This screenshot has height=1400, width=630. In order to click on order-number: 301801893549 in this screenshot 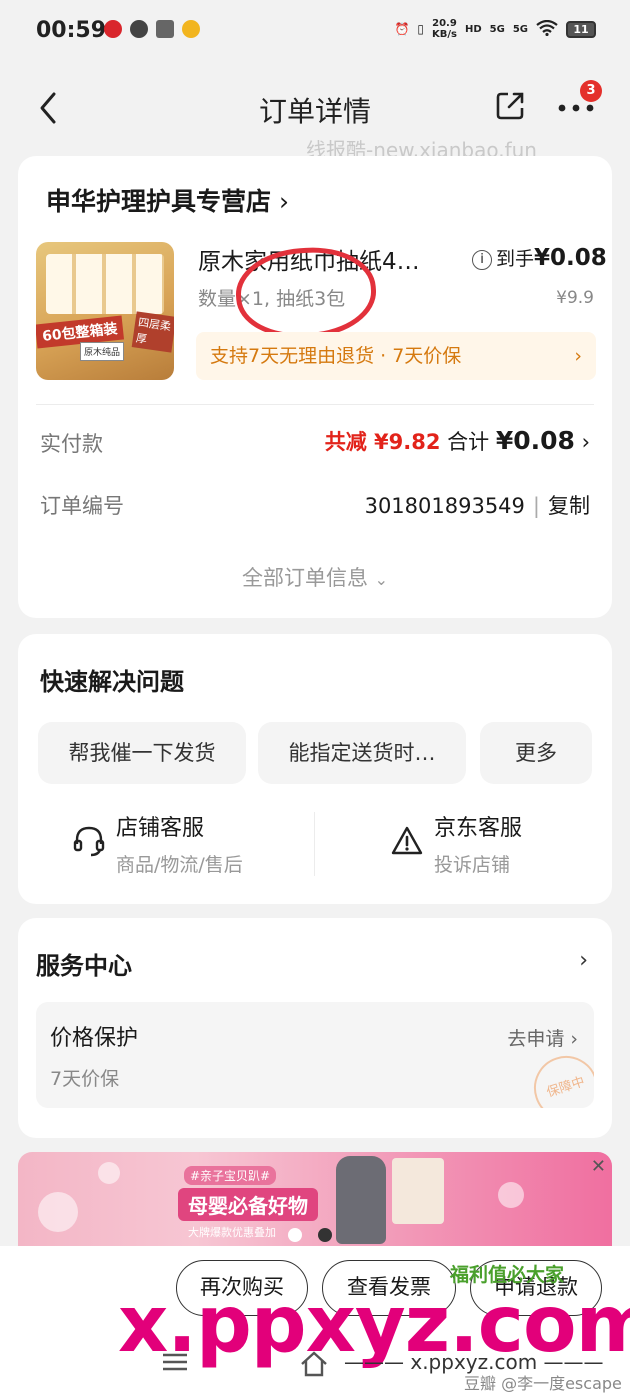, I will do `click(444, 506)`.